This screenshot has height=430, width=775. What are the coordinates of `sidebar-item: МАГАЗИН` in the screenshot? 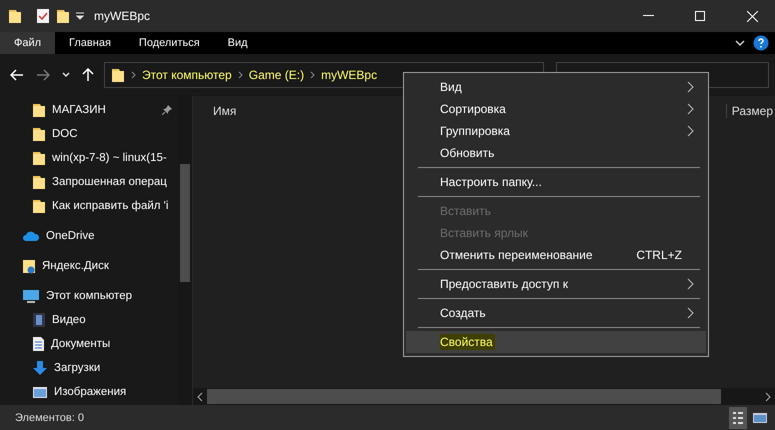 It's located at (89, 110).